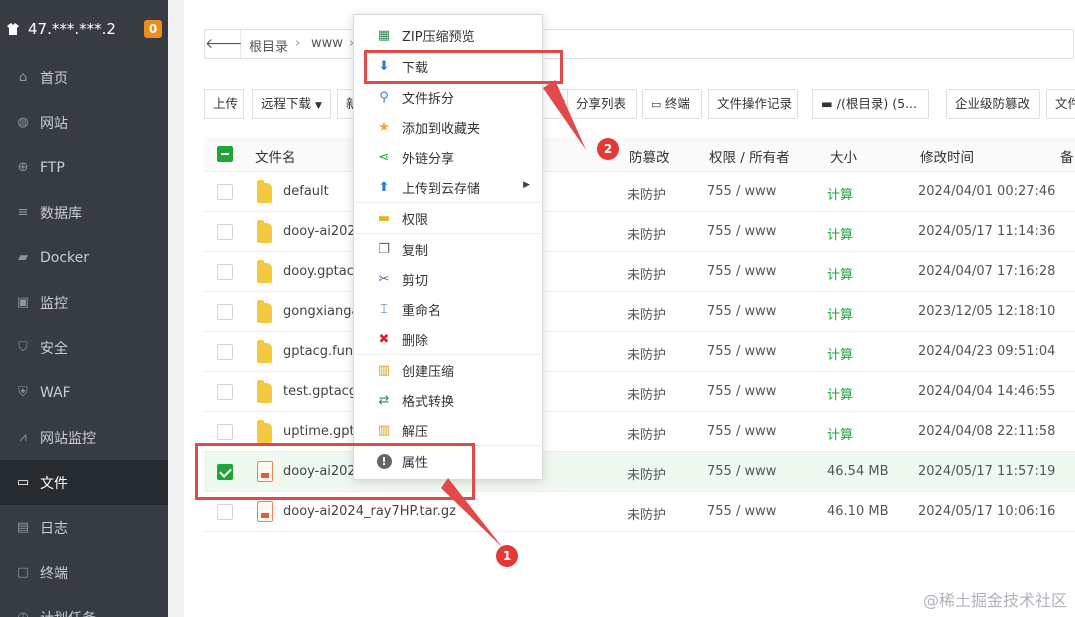  Describe the element at coordinates (608, 149) in the screenshot. I see `step-2-marker: 2` at that location.